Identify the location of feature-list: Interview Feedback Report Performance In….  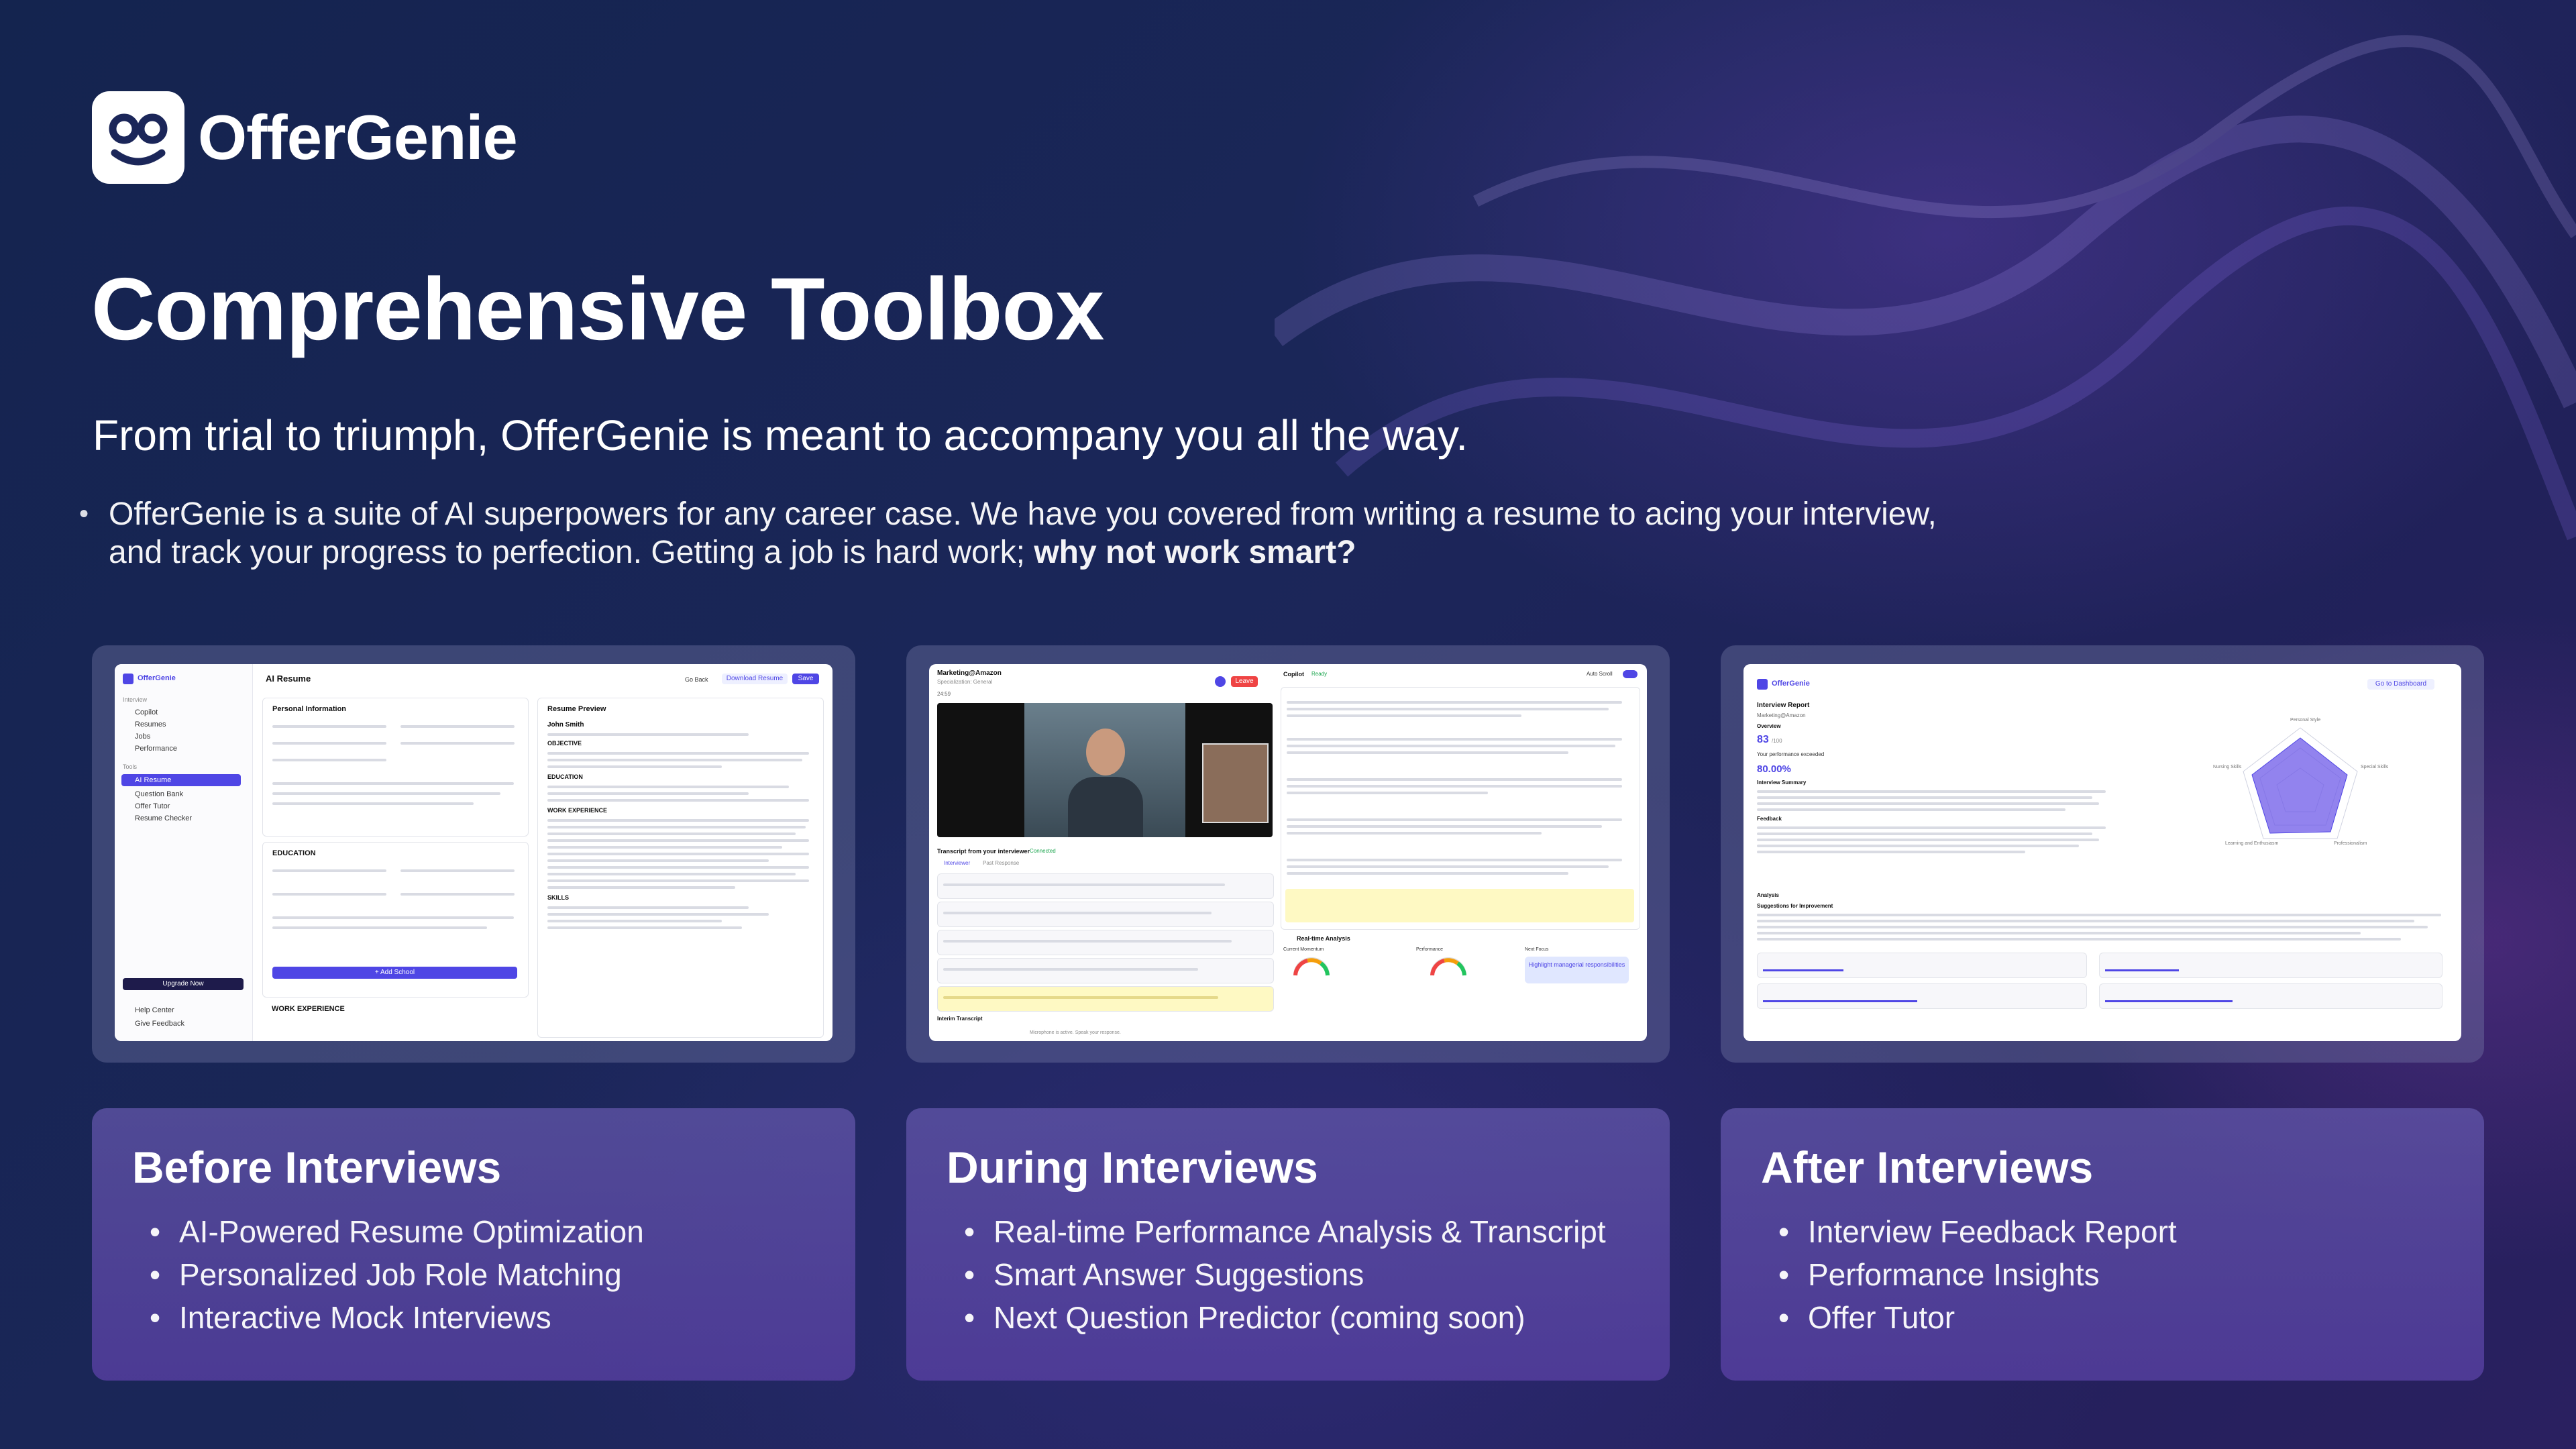
(1970, 1274).